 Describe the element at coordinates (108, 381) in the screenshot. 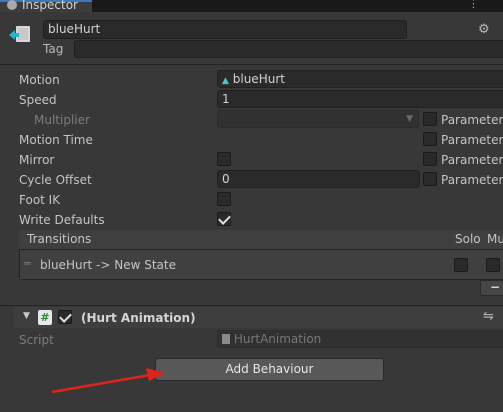

I see `annotation-arrow` at that location.